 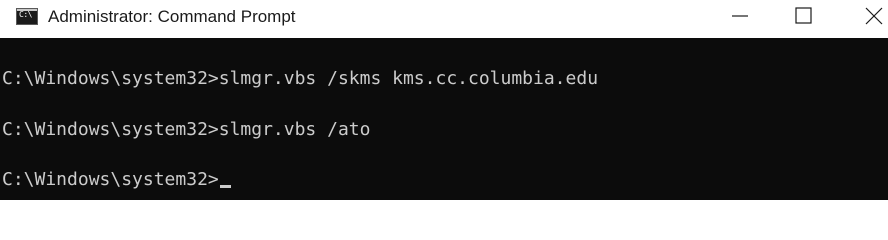 I want to click on command-prompt-icon: C:\, so click(x=27, y=16).